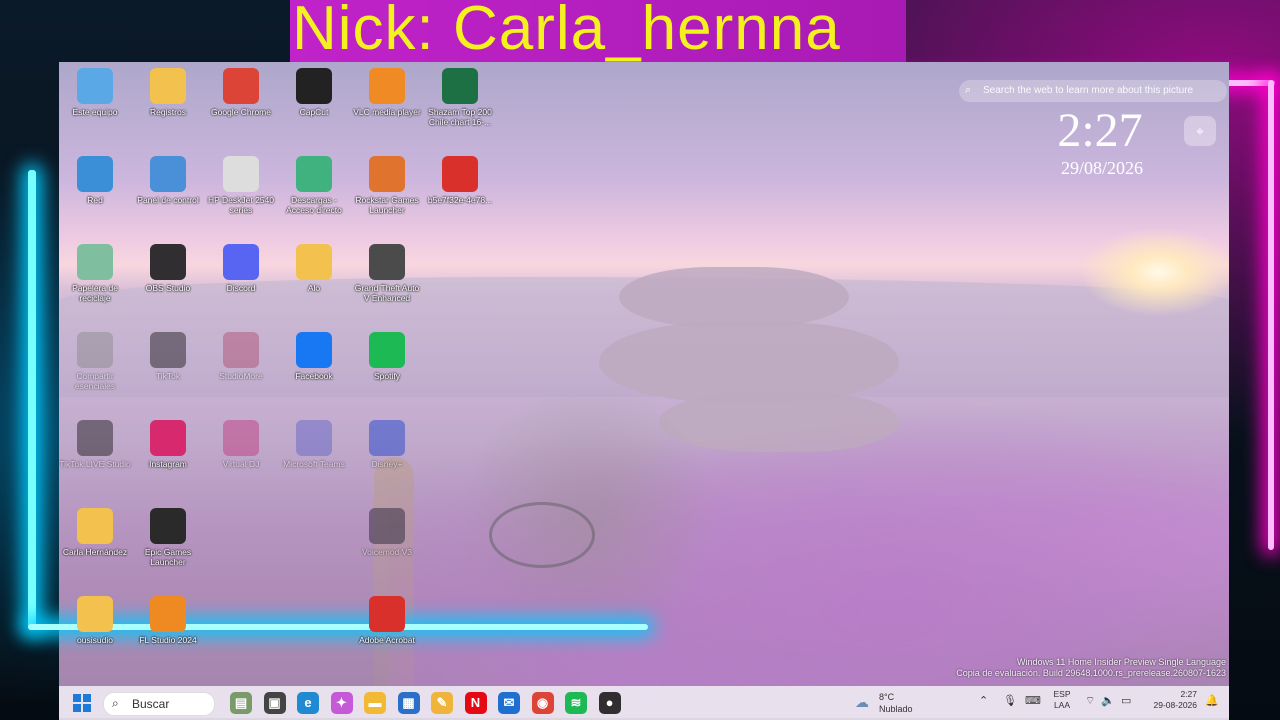 The width and height of the screenshot is (1280, 720). What do you see at coordinates (82, 703) in the screenshot?
I see `start-button` at bounding box center [82, 703].